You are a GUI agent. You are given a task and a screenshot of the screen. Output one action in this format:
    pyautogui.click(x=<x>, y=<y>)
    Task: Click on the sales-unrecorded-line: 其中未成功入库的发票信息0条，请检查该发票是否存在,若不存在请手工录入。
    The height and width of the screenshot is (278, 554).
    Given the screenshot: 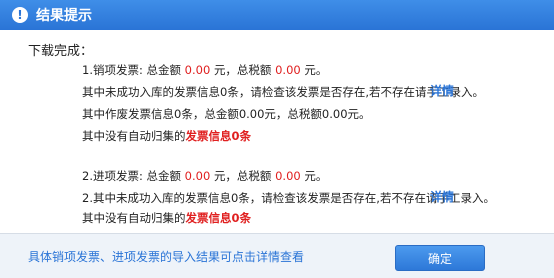 What is the action you would take?
    pyautogui.click(x=283, y=92)
    